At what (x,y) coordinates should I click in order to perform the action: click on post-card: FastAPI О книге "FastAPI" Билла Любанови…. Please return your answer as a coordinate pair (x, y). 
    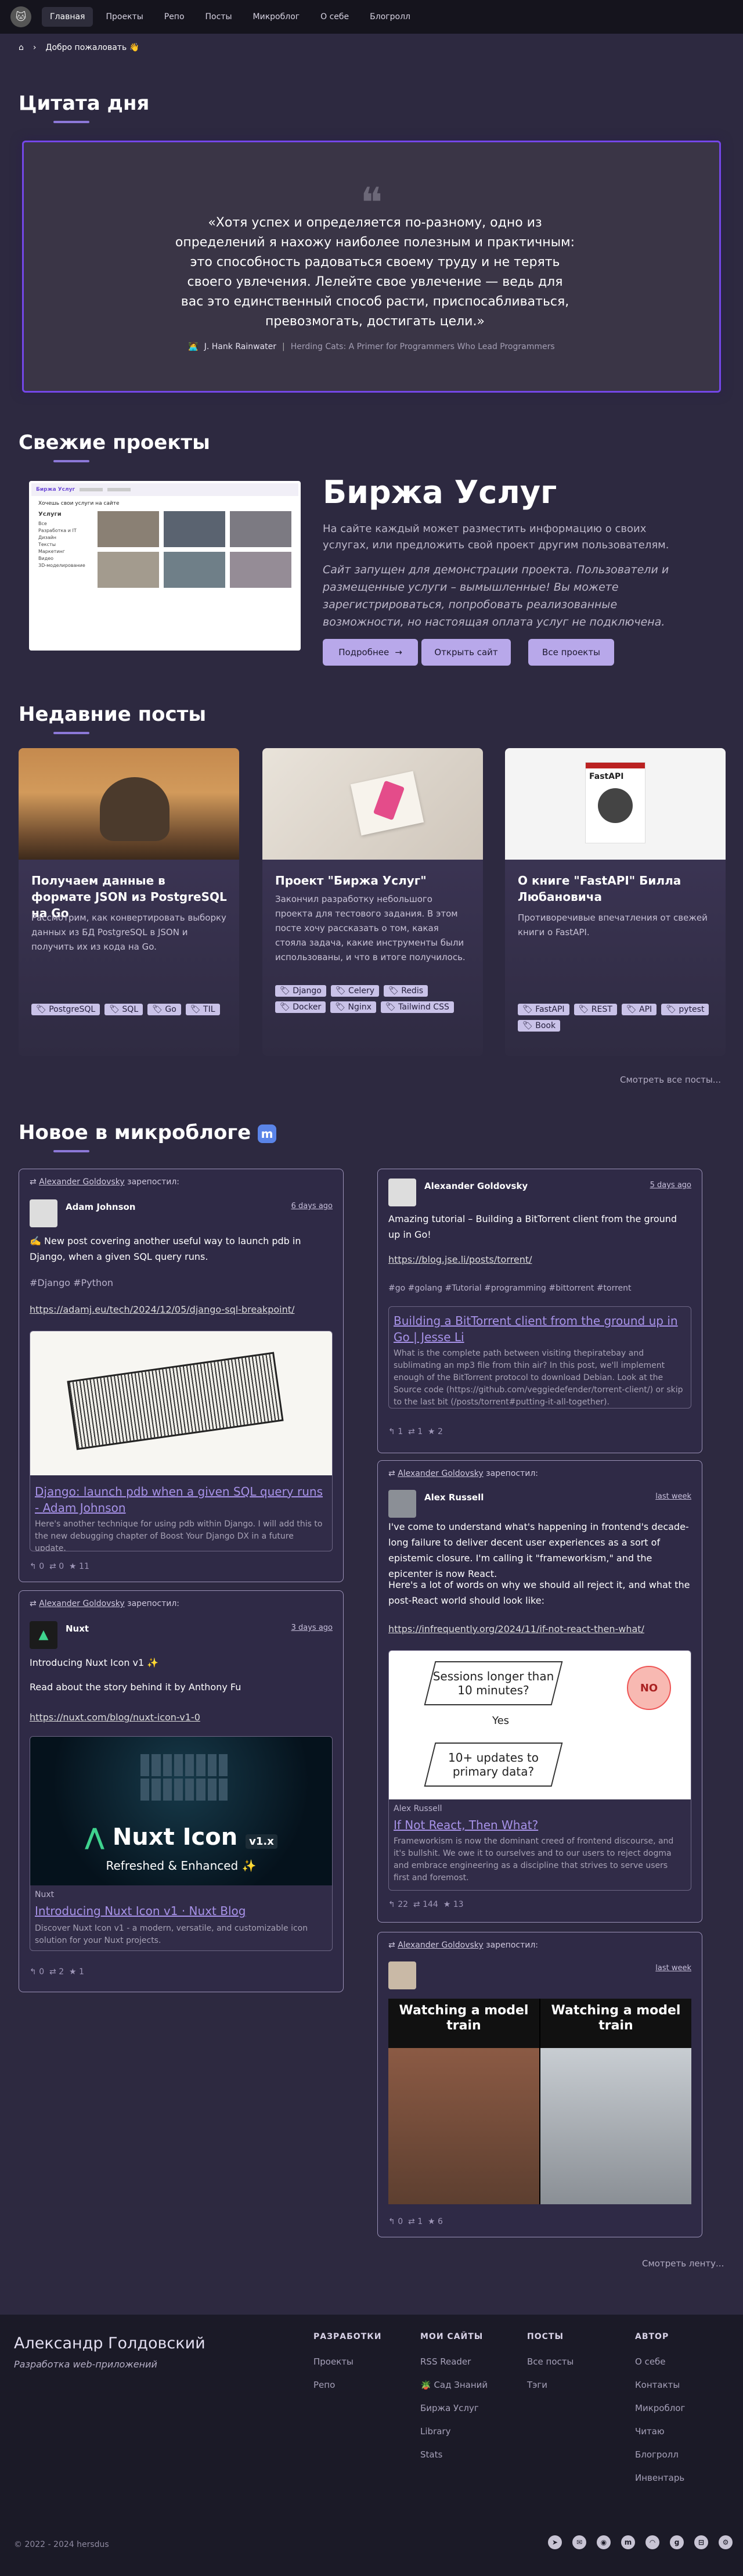
    Looking at the image, I should click on (615, 902).